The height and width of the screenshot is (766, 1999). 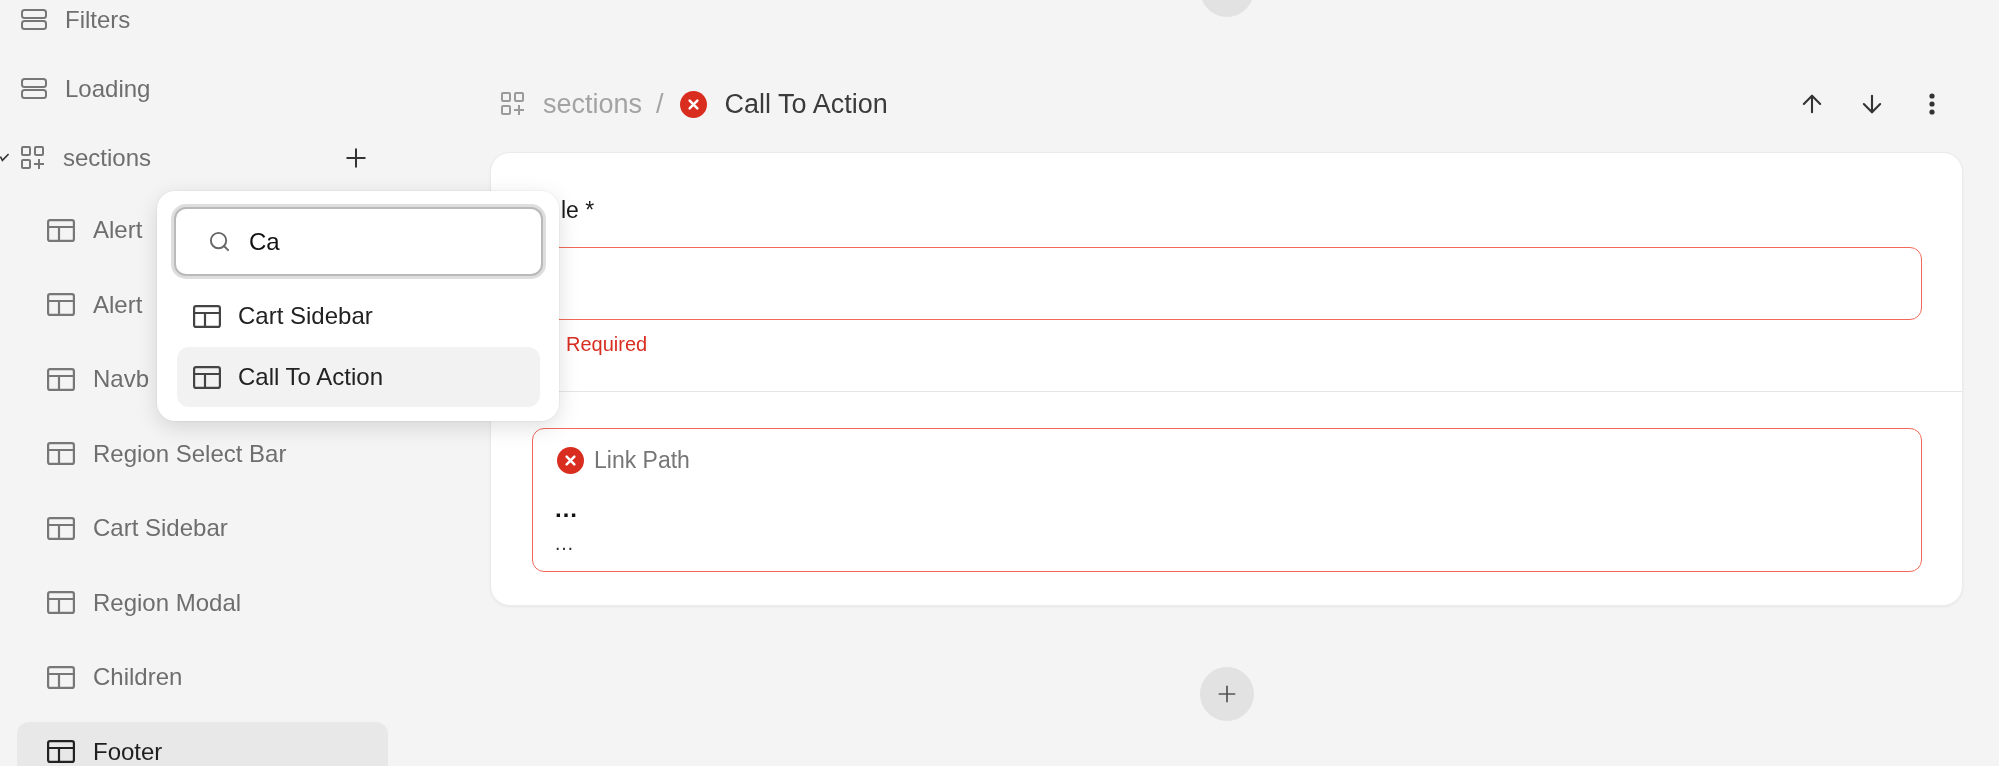 I want to click on sidebar-item: Footer, so click(x=202, y=743).